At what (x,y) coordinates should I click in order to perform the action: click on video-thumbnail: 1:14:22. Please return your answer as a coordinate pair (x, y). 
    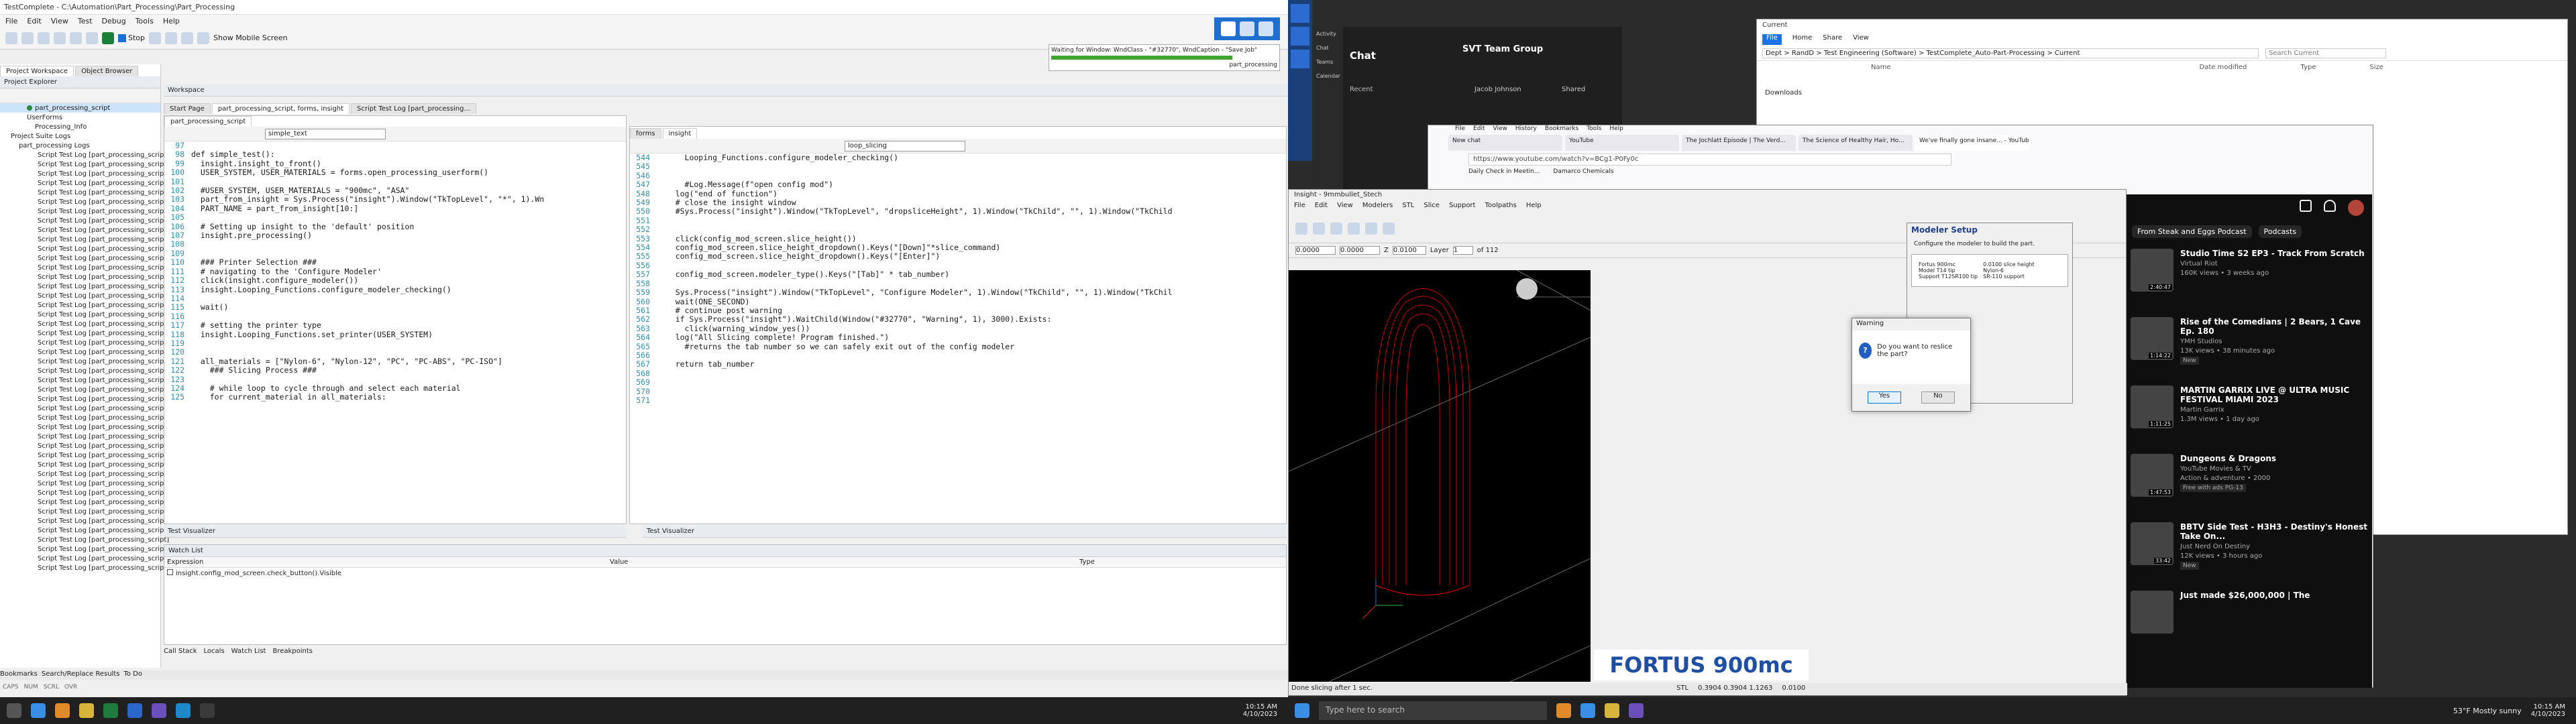
    Looking at the image, I should click on (2152, 338).